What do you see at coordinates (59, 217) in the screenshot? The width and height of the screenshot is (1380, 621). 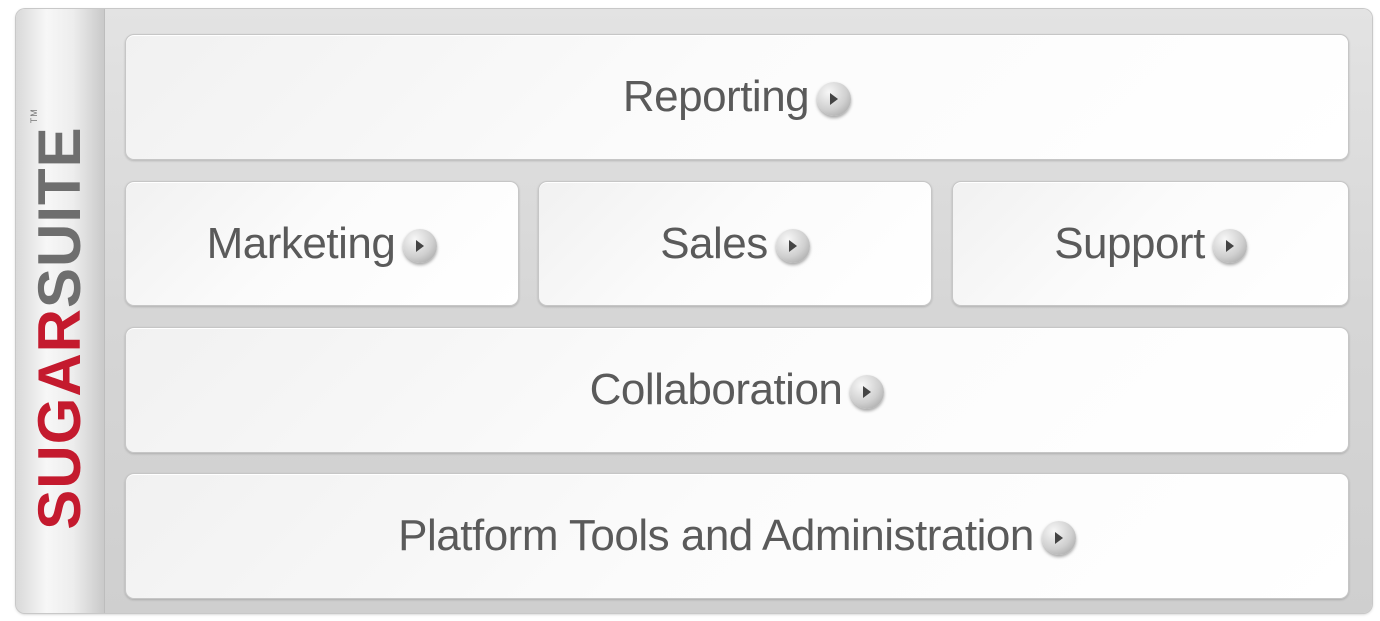 I see `logo-suite-text: SUITE` at bounding box center [59, 217].